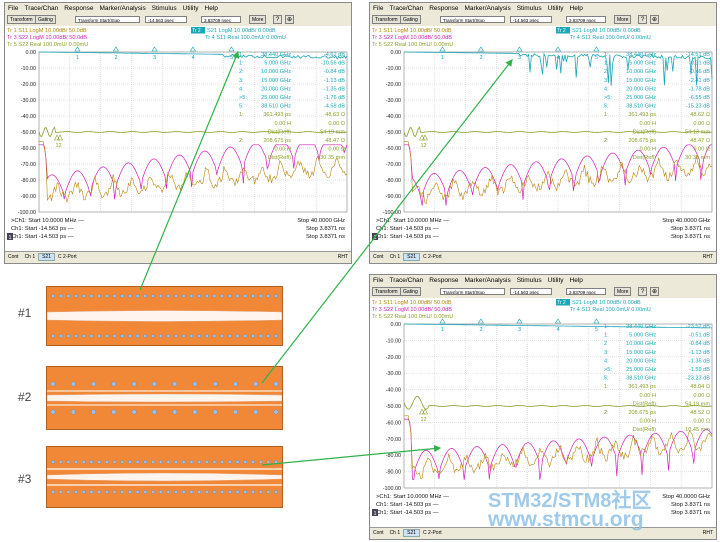 Image resolution: width=720 pixels, height=542 pixels. Describe the element at coordinates (641, 98) in the screenshot. I see `marker-readout-position: 25.000 GHz` at that location.